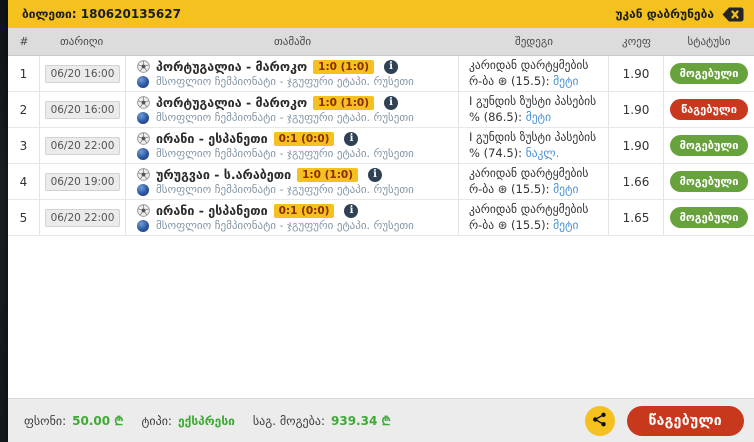 This screenshot has width=754, height=442. What do you see at coordinates (82, 181) in the screenshot?
I see `match-date: 06/20 19:00` at bounding box center [82, 181].